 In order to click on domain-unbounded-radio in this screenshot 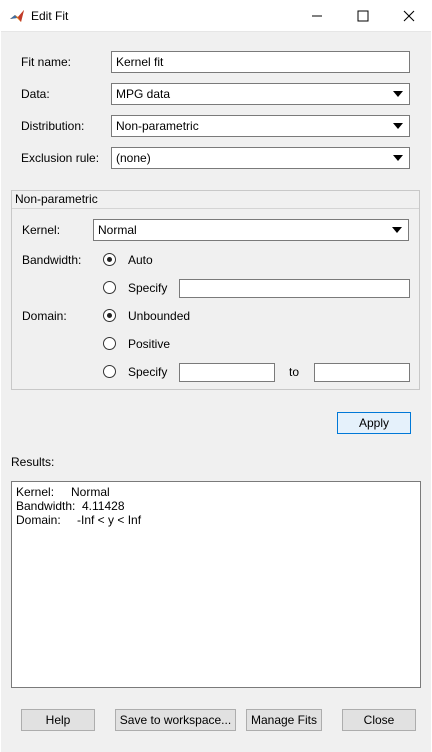, I will do `click(109, 315)`.